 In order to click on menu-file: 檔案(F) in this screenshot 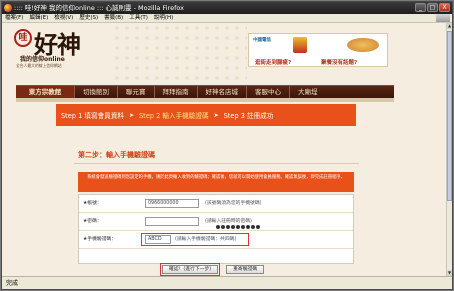, I will do `click(14, 18)`.